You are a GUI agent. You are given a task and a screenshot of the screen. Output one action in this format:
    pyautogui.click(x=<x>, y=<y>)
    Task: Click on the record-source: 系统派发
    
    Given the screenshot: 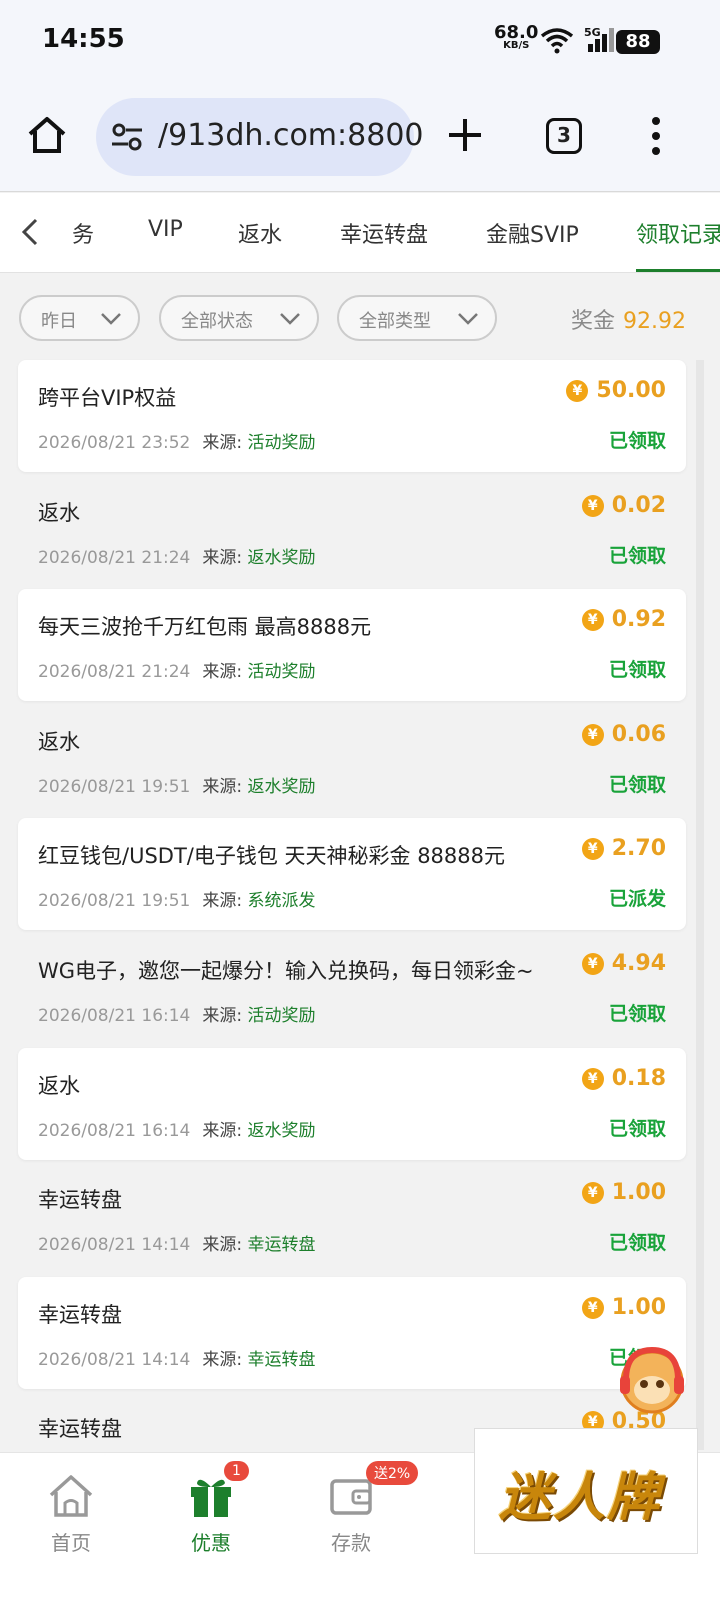 What is the action you would take?
    pyautogui.click(x=281, y=901)
    